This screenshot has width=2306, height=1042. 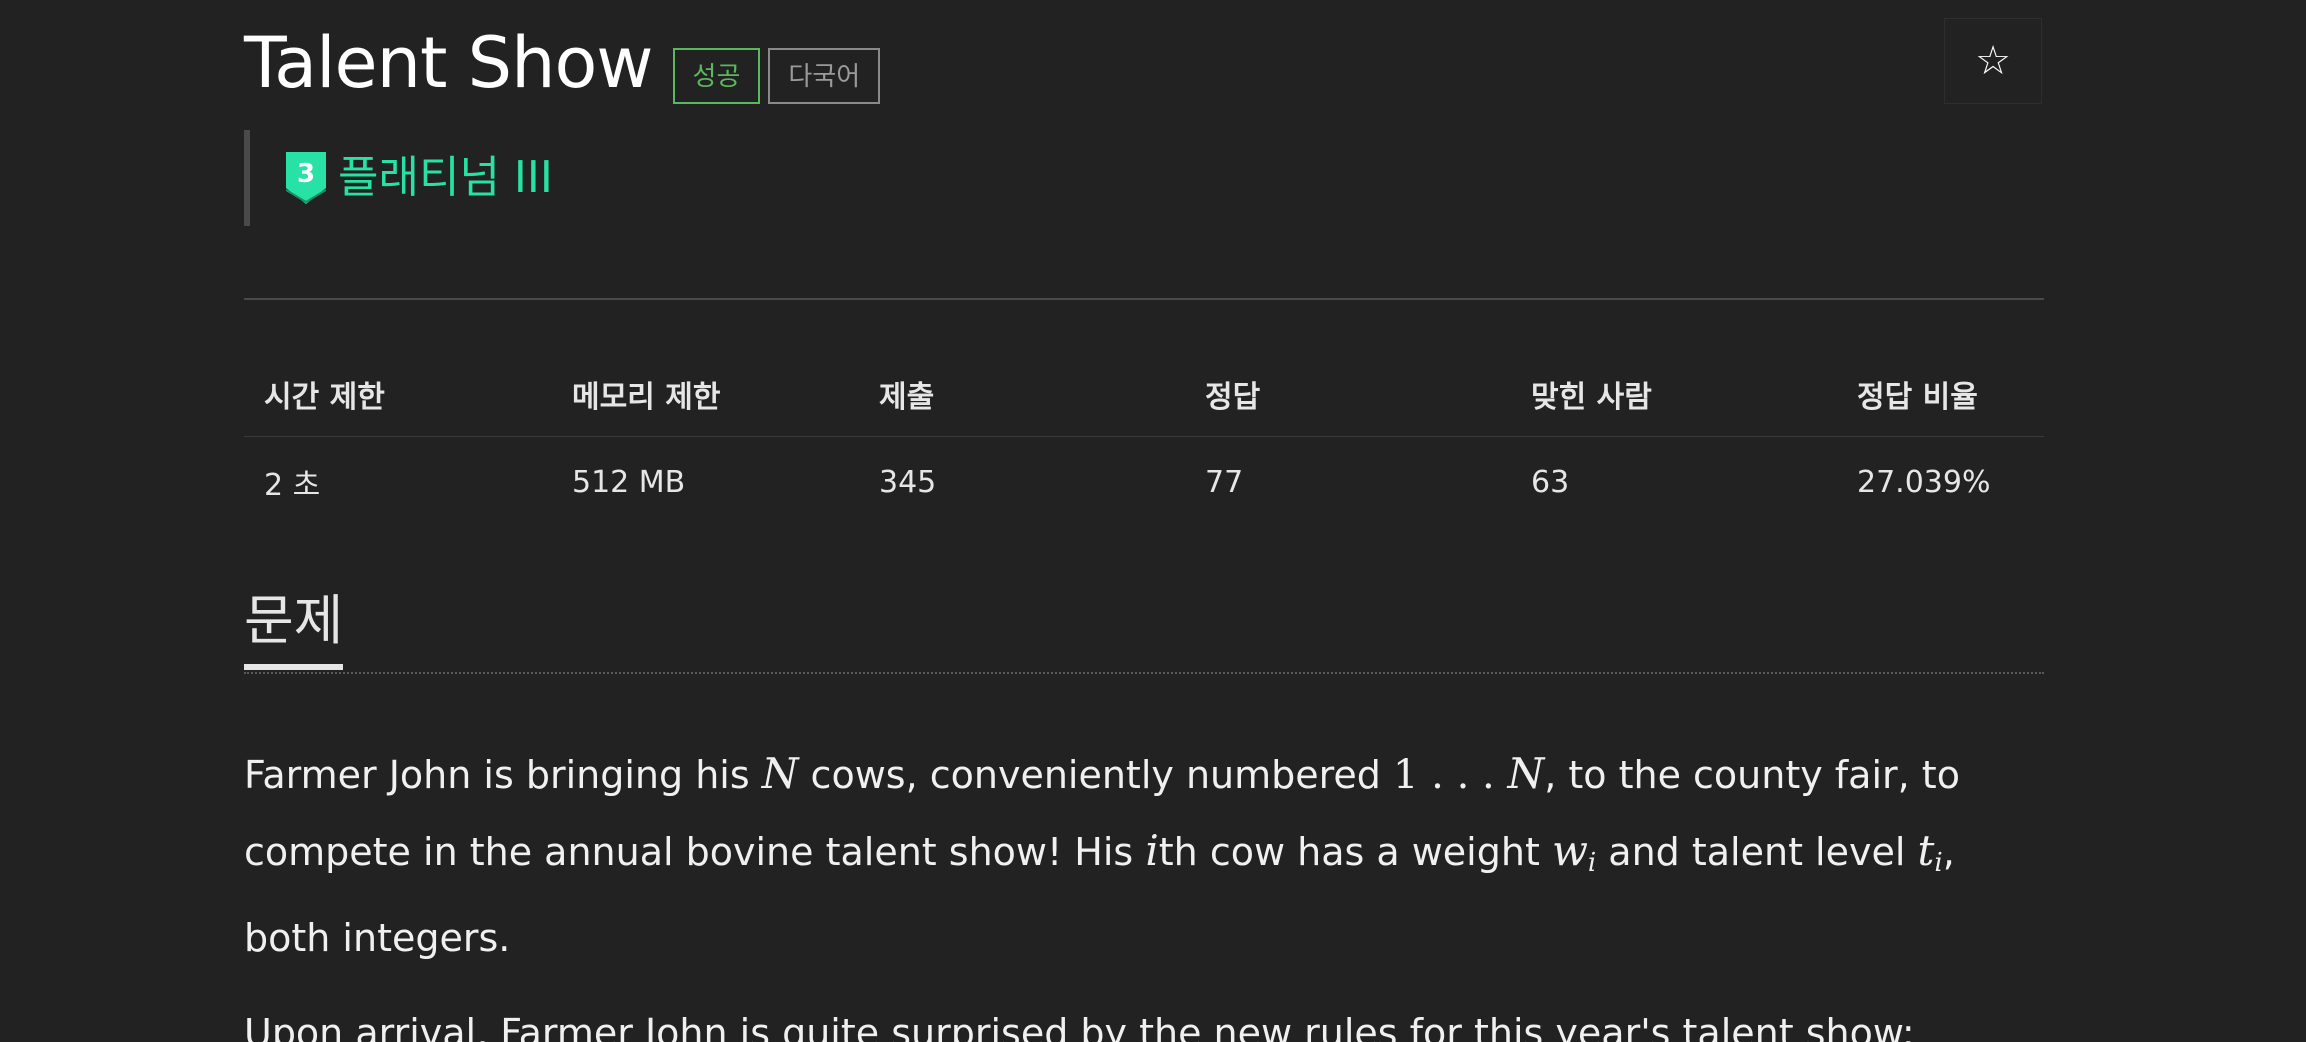 I want to click on math-n: N, so click(x=780, y=773).